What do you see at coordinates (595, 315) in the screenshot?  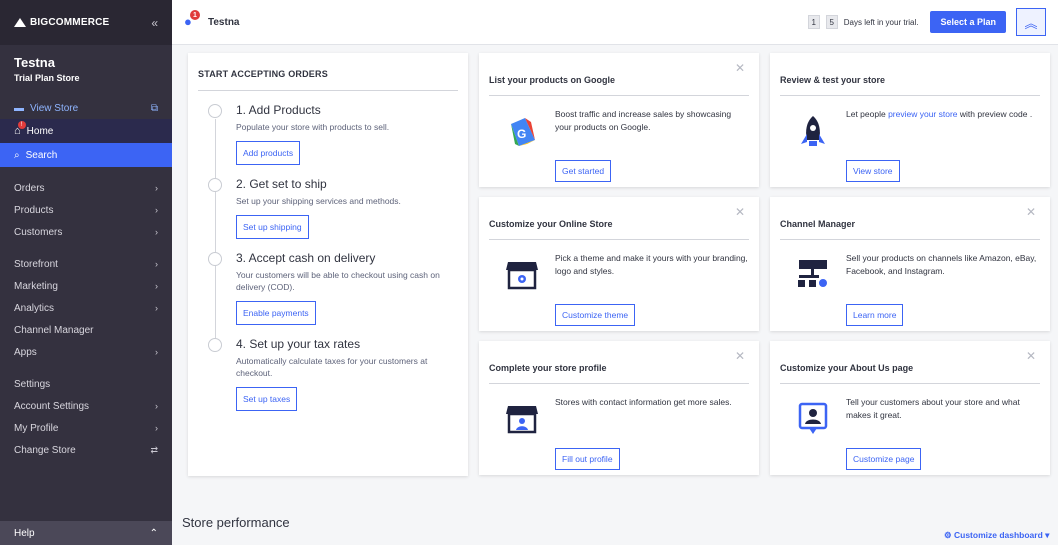 I see `customize-theme-button: Customize theme` at bounding box center [595, 315].